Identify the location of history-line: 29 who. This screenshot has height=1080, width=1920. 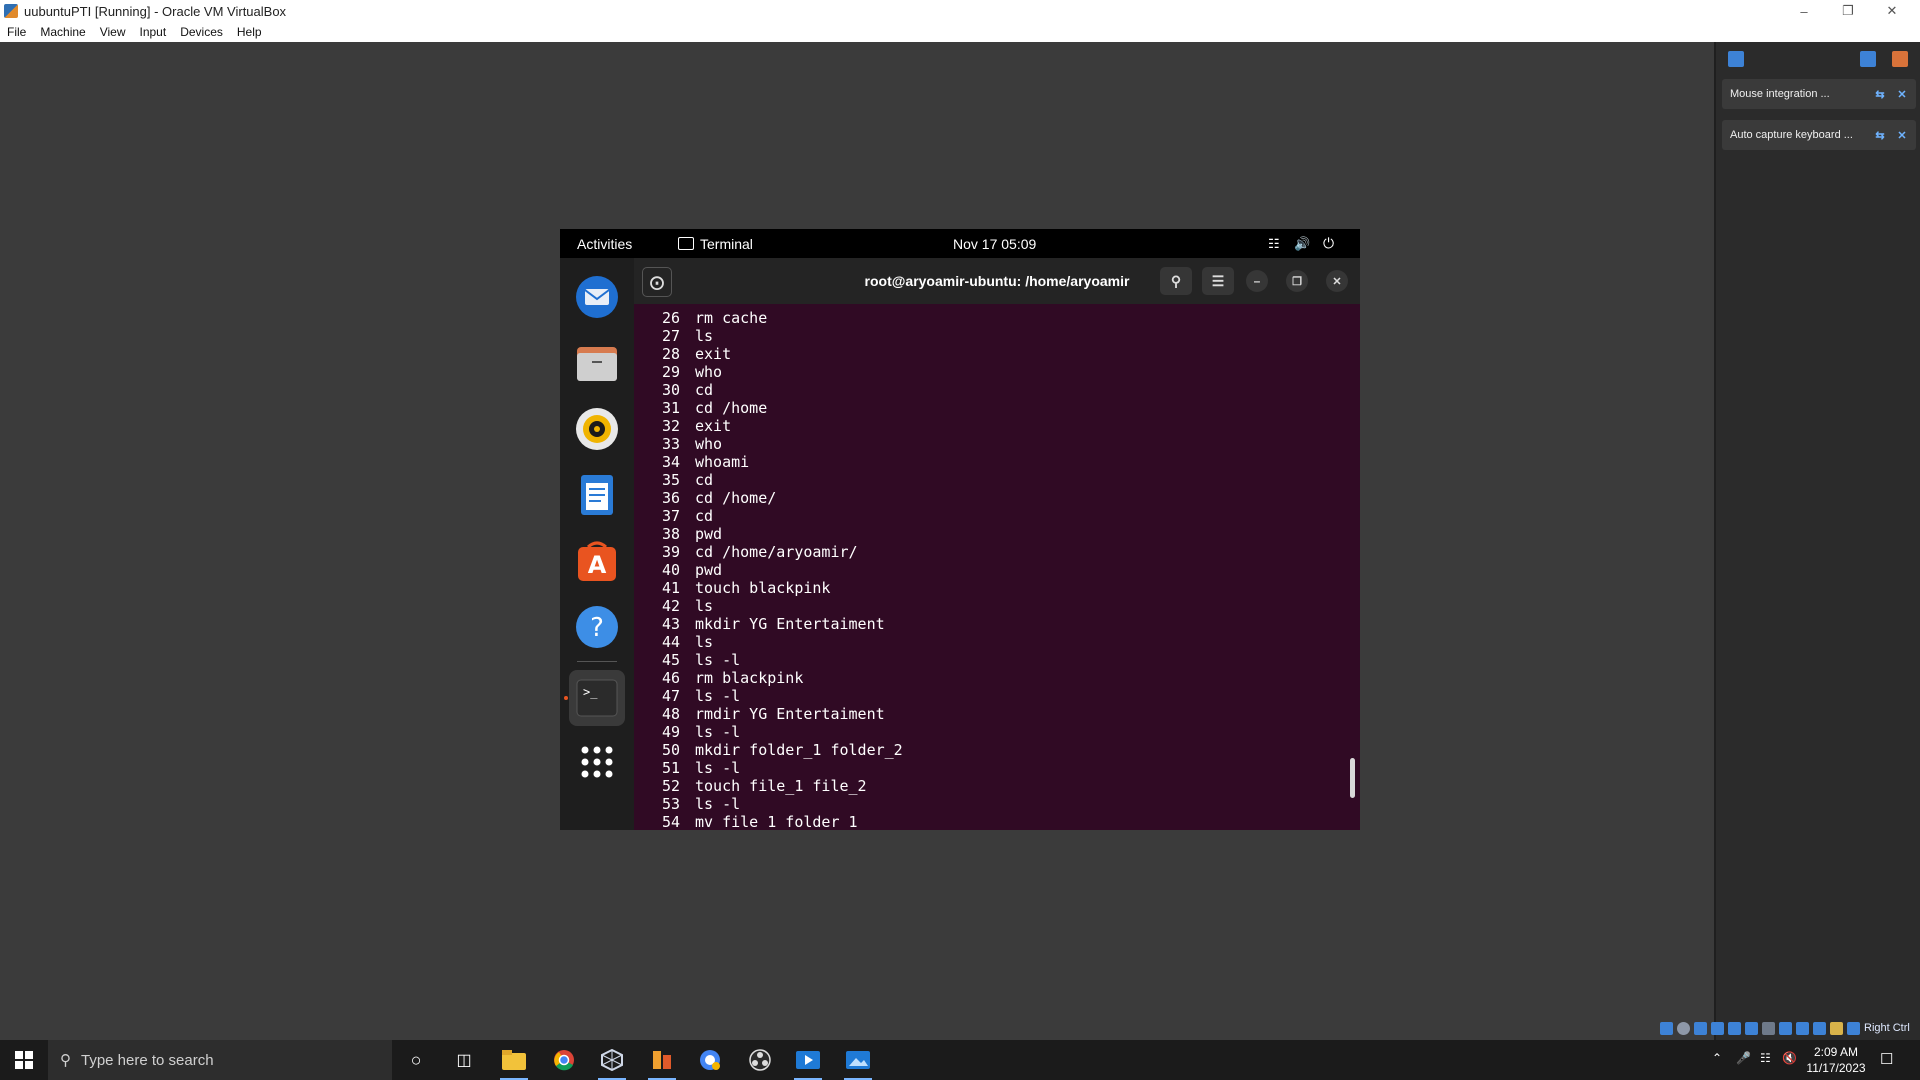
(678, 372).